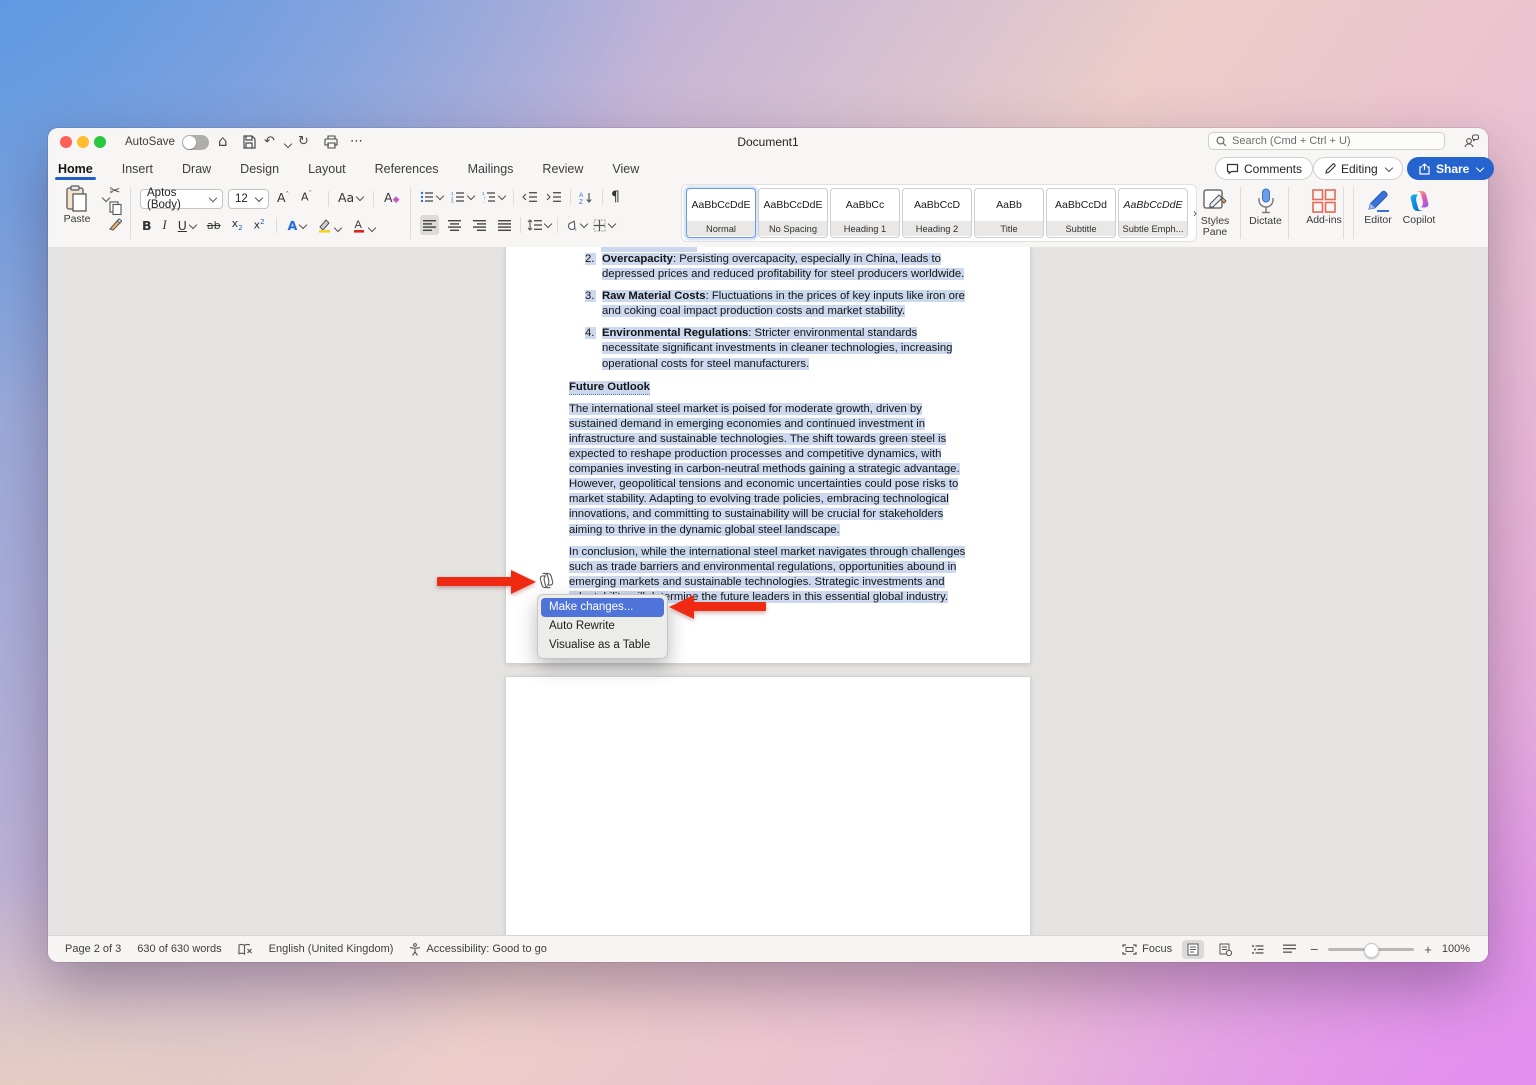 Image resolution: width=1536 pixels, height=1085 pixels. What do you see at coordinates (586, 197) in the screenshot?
I see `sort-icon: AZ` at bounding box center [586, 197].